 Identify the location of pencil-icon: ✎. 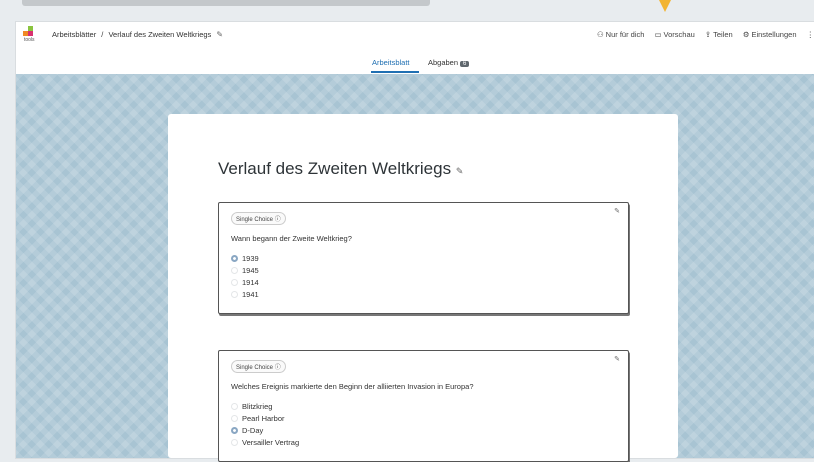
(460, 171).